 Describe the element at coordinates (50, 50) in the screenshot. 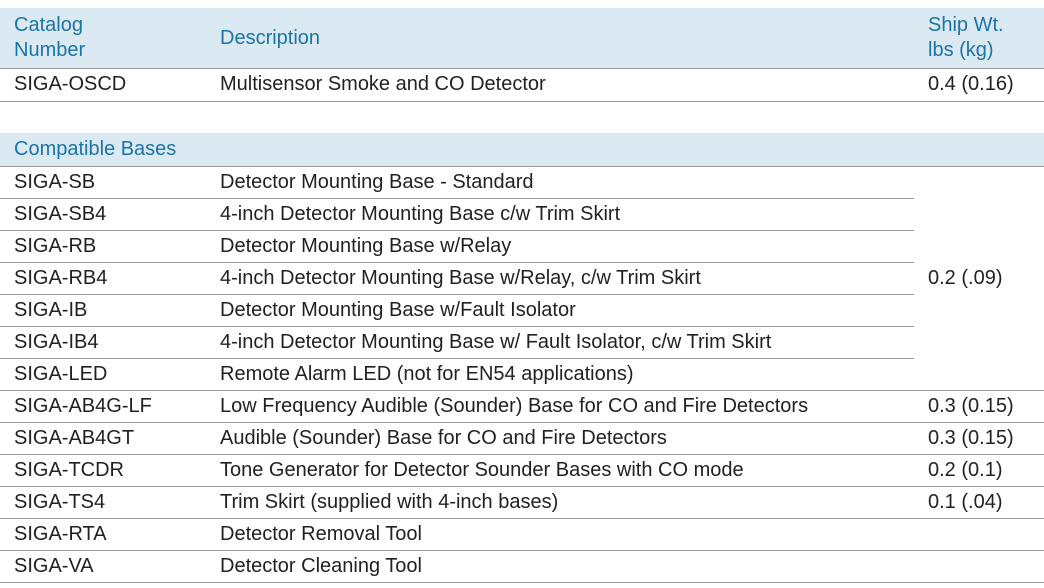

I see `header-catalog-line2: Number` at that location.